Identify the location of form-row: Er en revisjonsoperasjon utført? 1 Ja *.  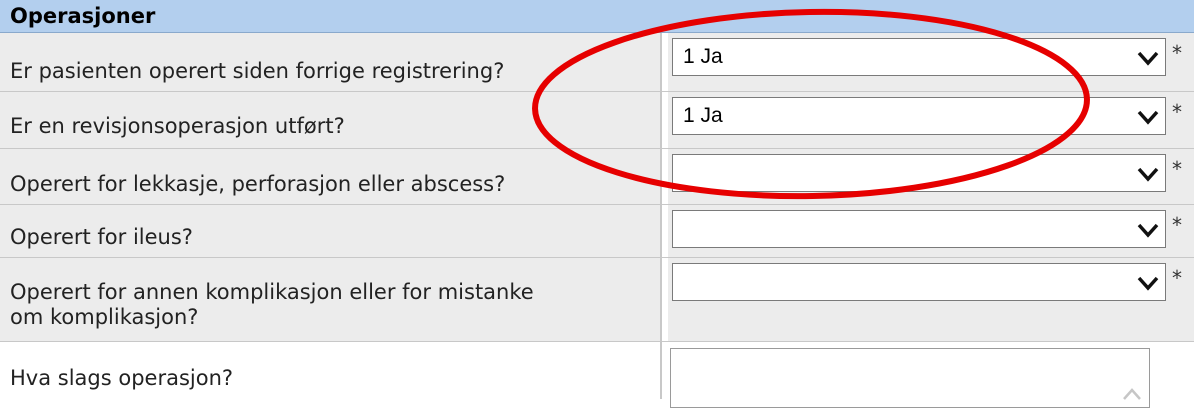
(597, 120).